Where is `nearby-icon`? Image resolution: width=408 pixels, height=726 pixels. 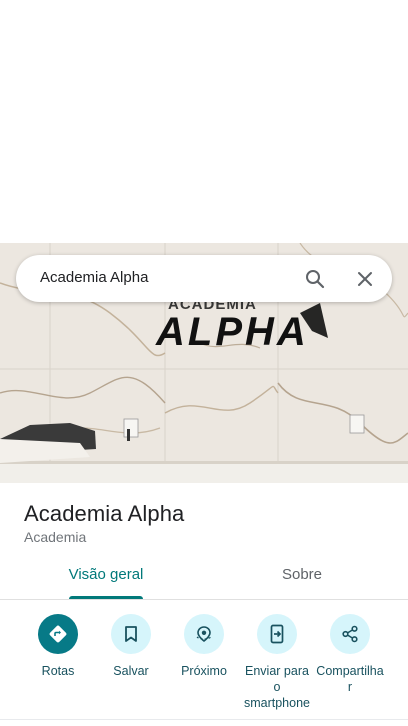
nearby-icon is located at coordinates (204, 634).